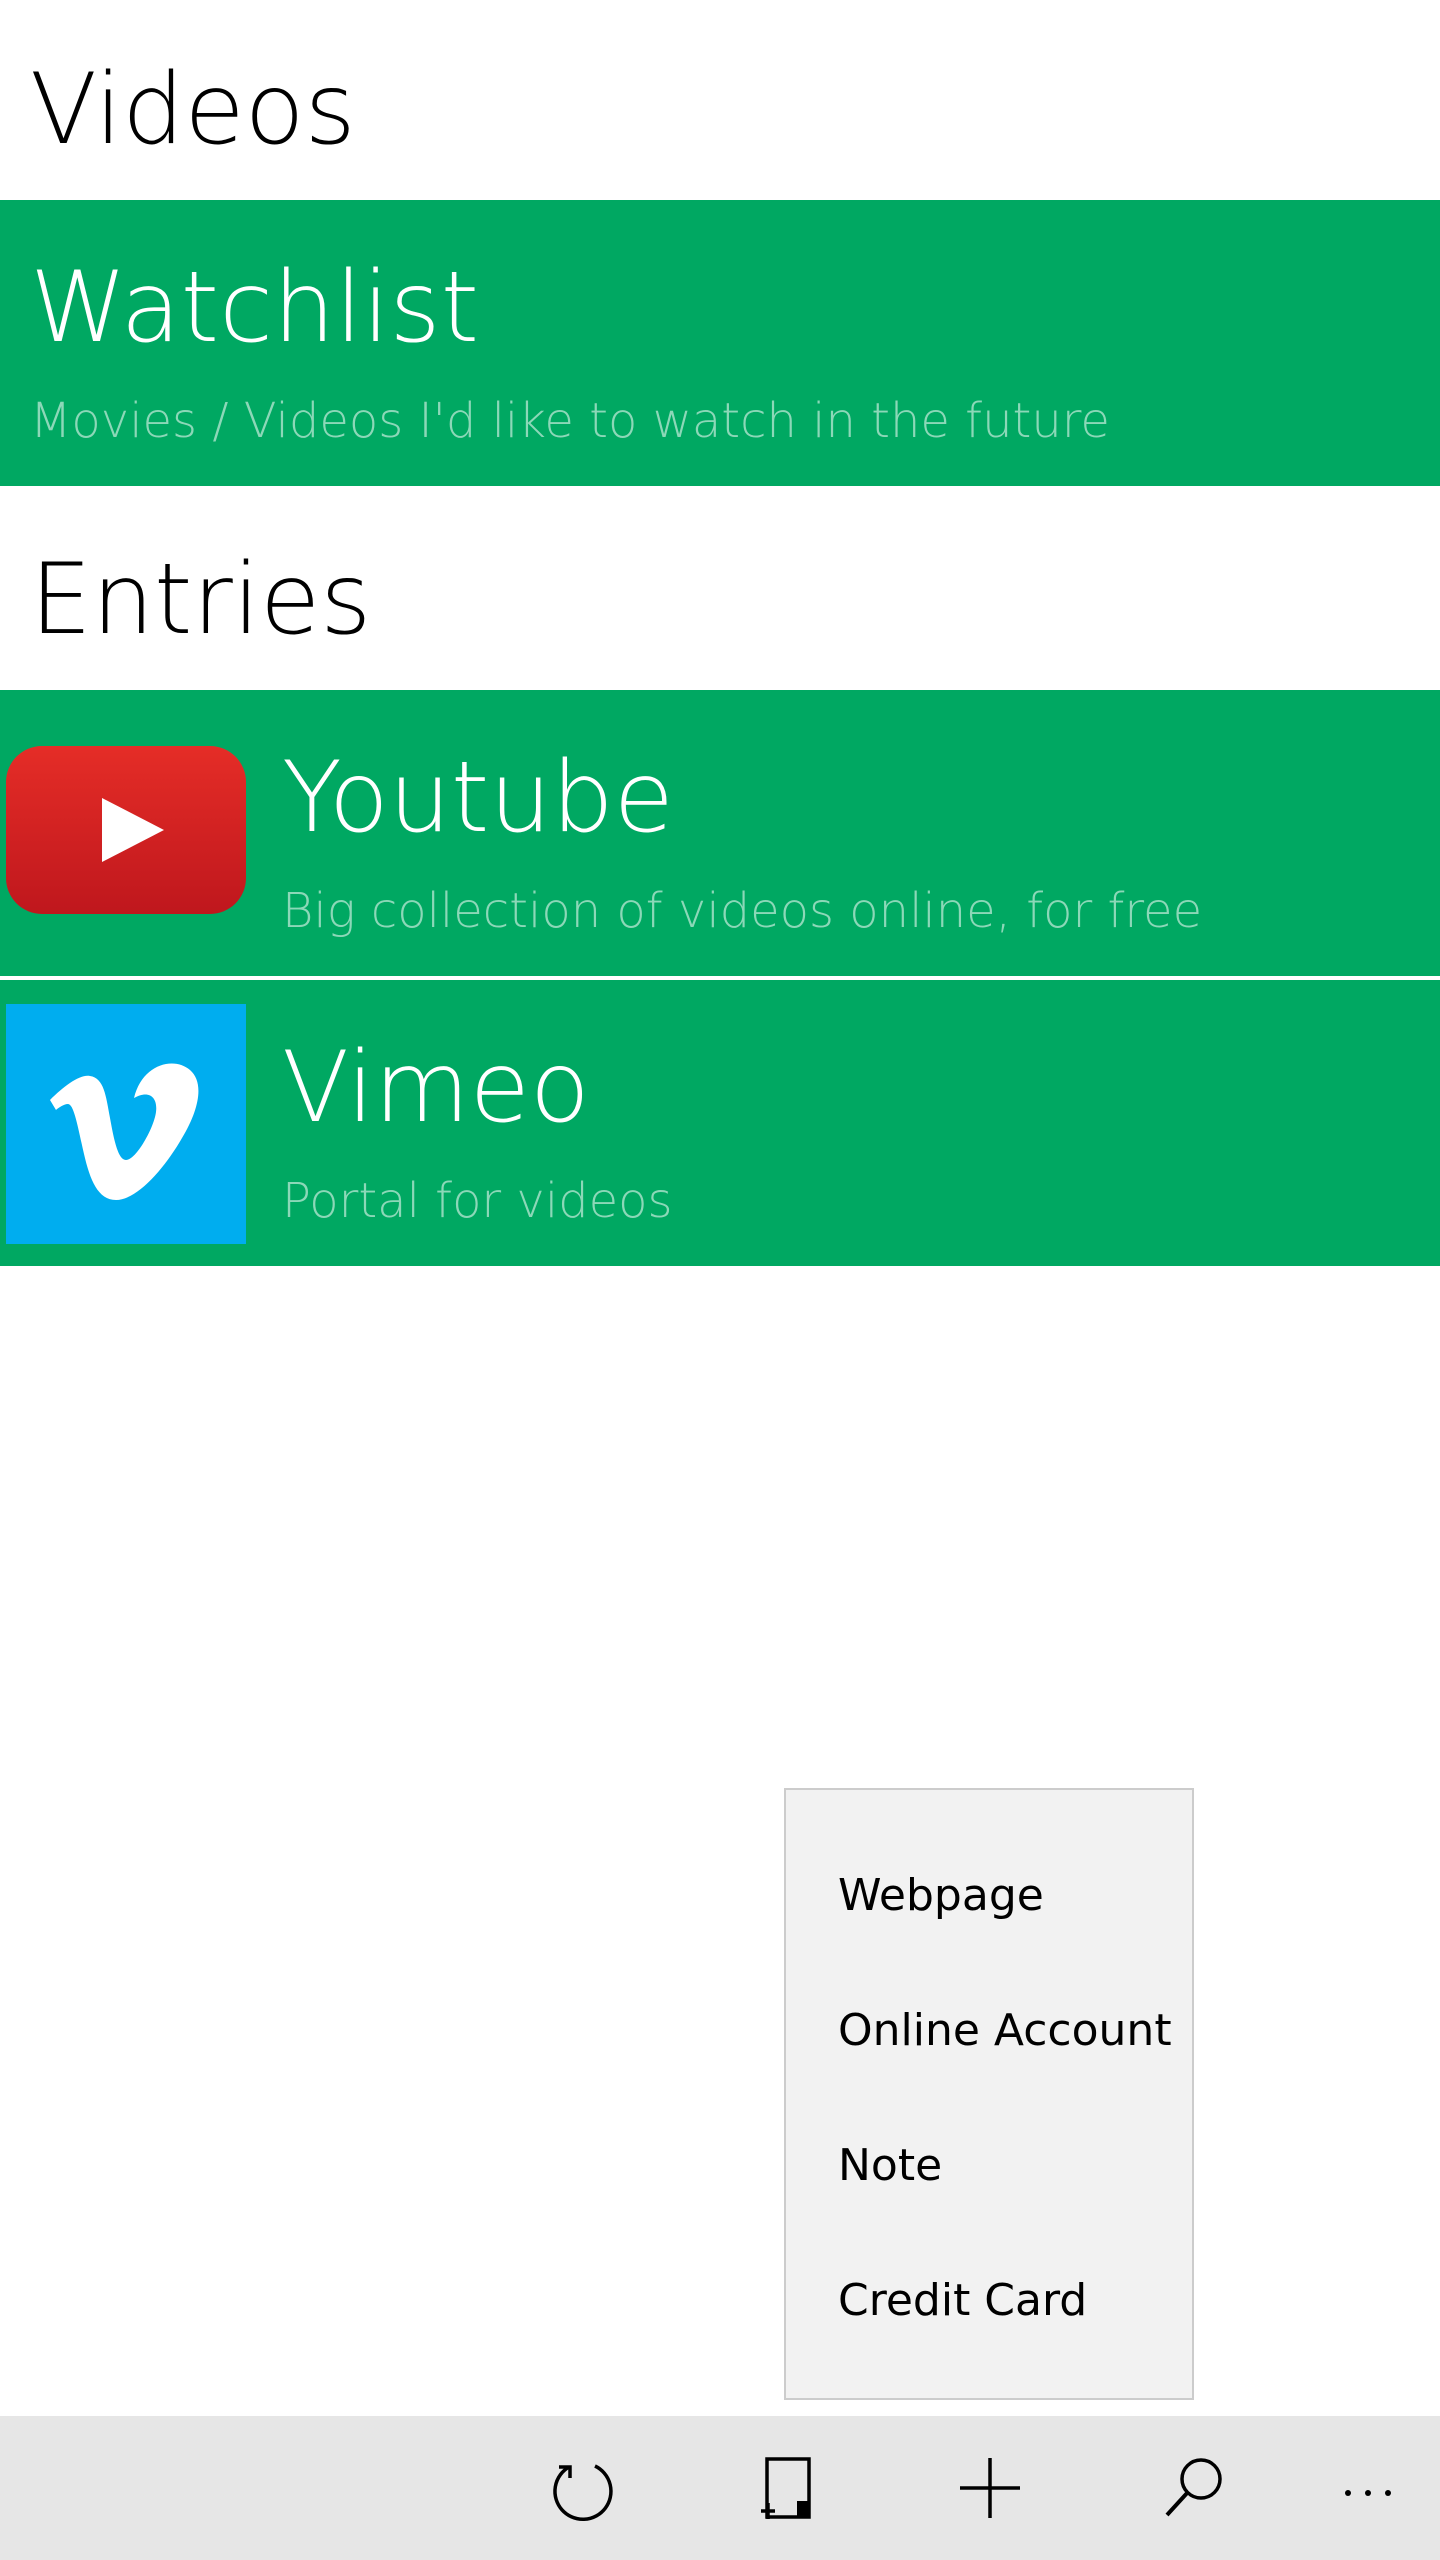 This screenshot has width=1440, height=2560. What do you see at coordinates (478, 798) in the screenshot?
I see `entry-title: Youtube` at bounding box center [478, 798].